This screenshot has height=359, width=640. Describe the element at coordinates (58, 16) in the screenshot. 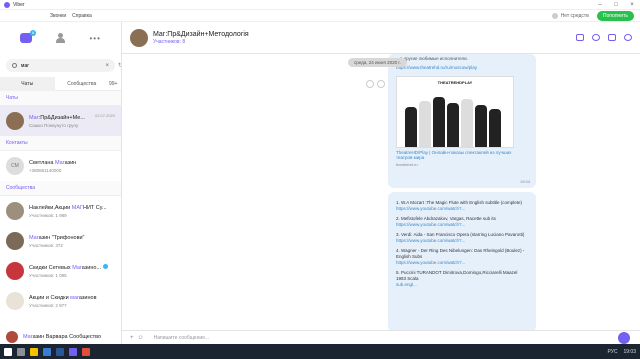

I see `menu-calls: Звонки` at that location.